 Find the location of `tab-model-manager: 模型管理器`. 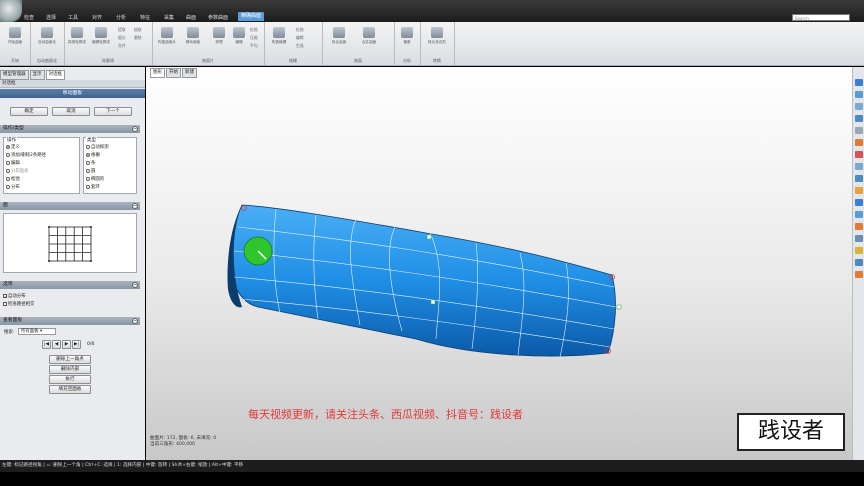

tab-model-manager: 模型管理器 is located at coordinates (14, 75).